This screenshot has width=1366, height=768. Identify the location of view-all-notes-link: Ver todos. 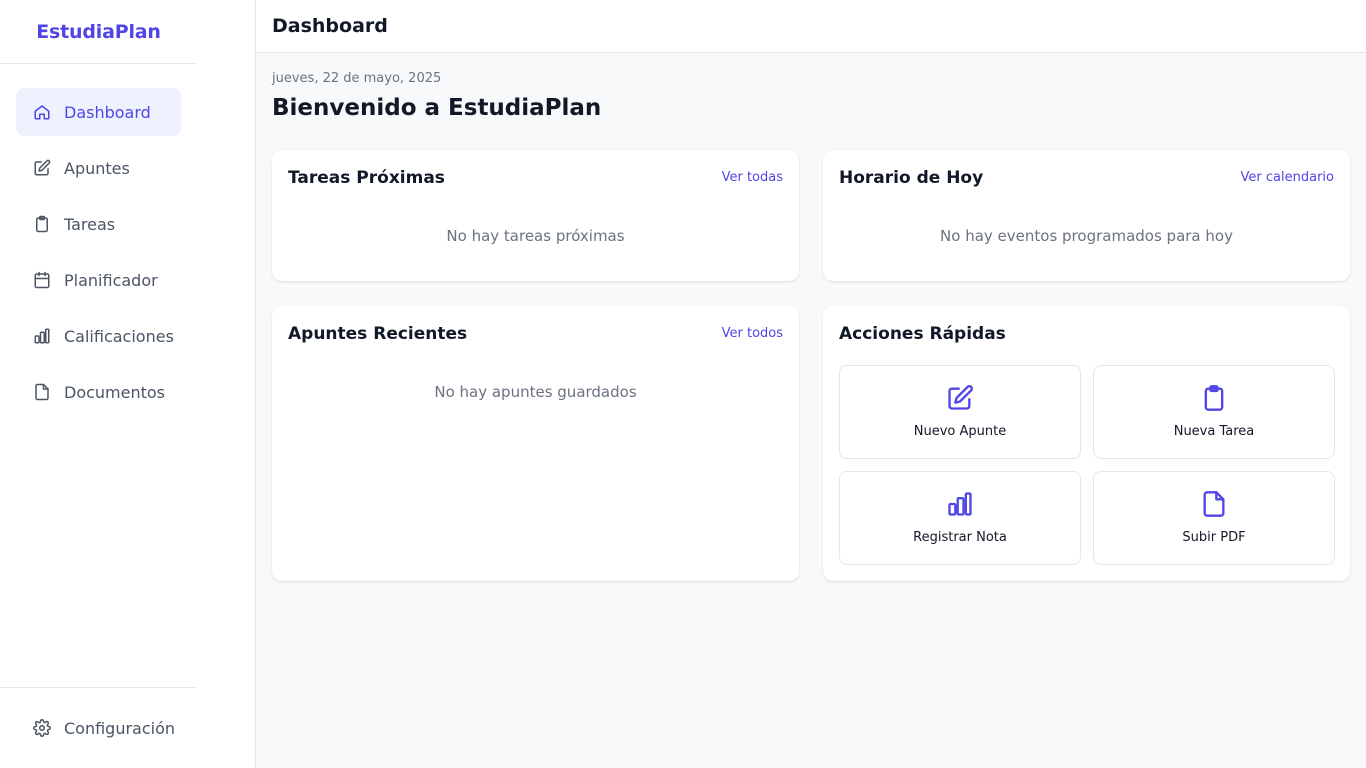
(752, 333).